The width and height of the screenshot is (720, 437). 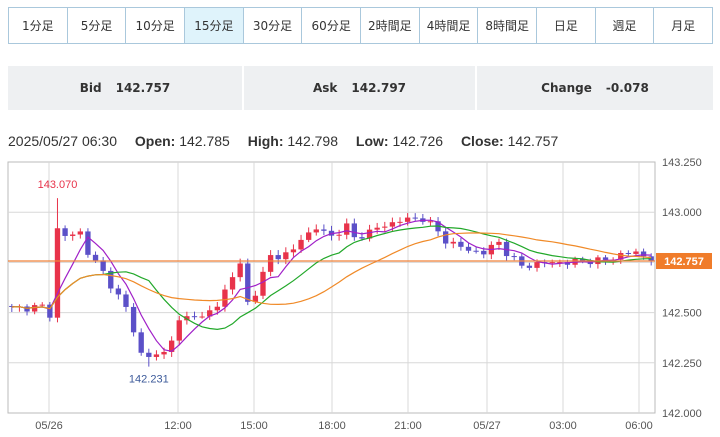 What do you see at coordinates (682, 314) in the screenshot?
I see `y-tick-label: 142.500` at bounding box center [682, 314].